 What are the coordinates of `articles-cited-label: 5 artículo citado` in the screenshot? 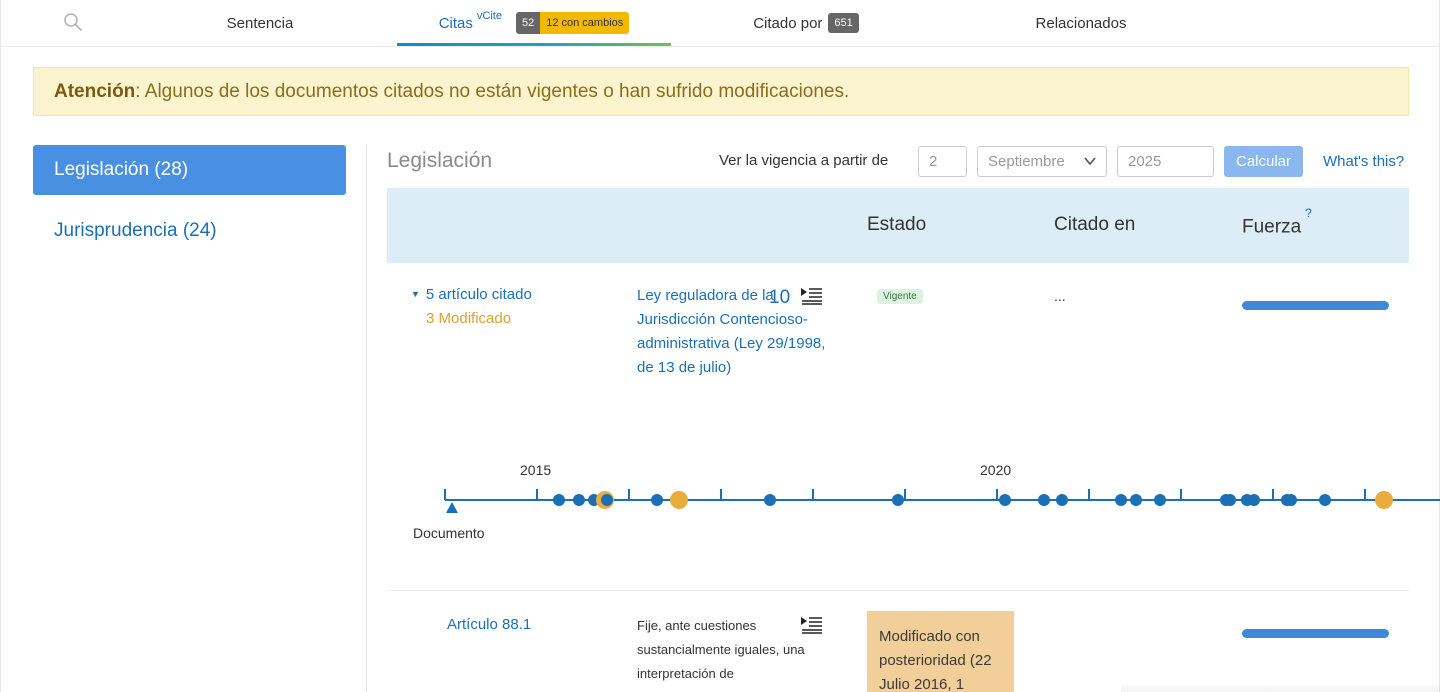 It's located at (478, 294).